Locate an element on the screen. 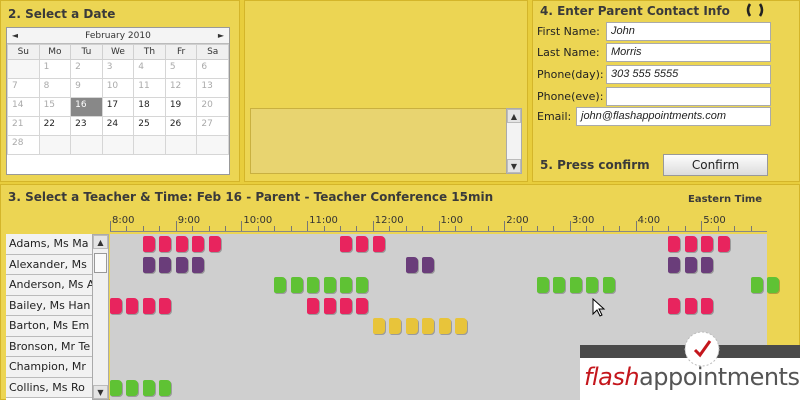 The image size is (800, 400). calendar-day: 17 is located at coordinates (118, 107).